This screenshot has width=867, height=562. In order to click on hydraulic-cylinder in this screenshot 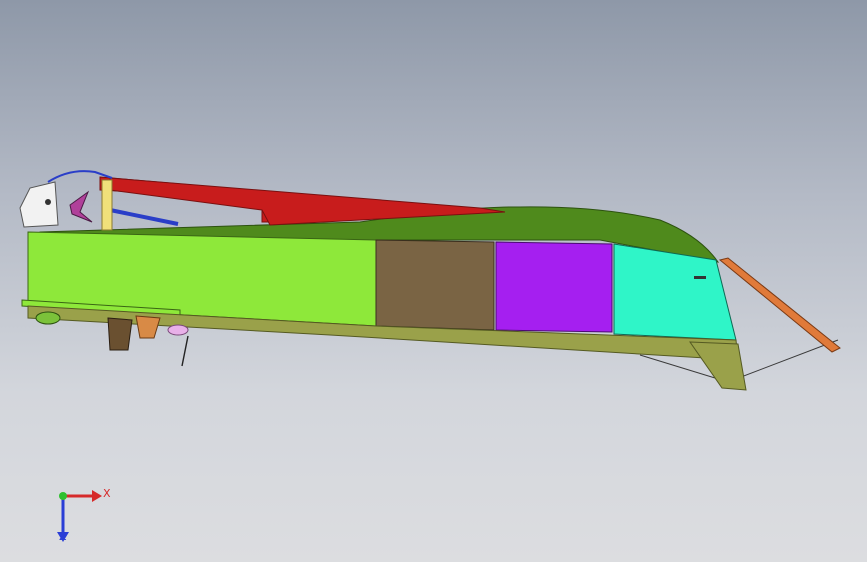, I will do `click(144, 217)`.